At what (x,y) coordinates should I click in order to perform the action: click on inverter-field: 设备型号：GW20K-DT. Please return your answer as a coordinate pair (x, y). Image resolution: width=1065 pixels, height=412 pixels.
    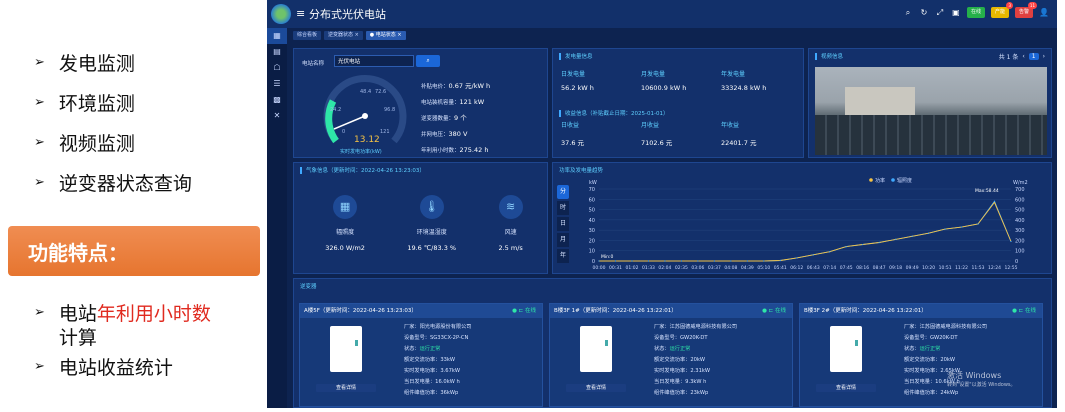
    Looking at the image, I should click on (931, 338).